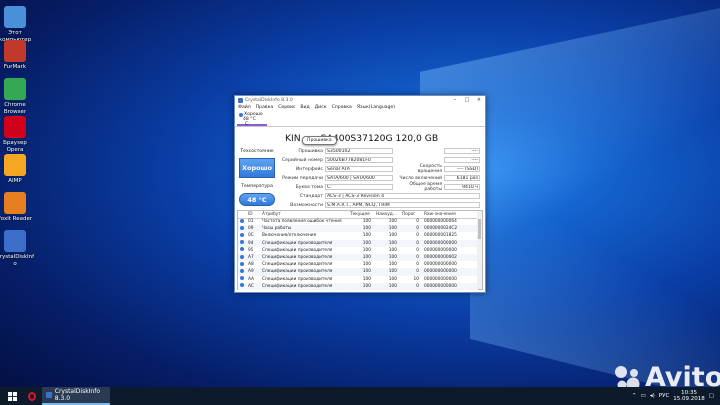  What do you see at coordinates (264, 107) in the screenshot?
I see `menu-edit: Правка` at bounding box center [264, 107].